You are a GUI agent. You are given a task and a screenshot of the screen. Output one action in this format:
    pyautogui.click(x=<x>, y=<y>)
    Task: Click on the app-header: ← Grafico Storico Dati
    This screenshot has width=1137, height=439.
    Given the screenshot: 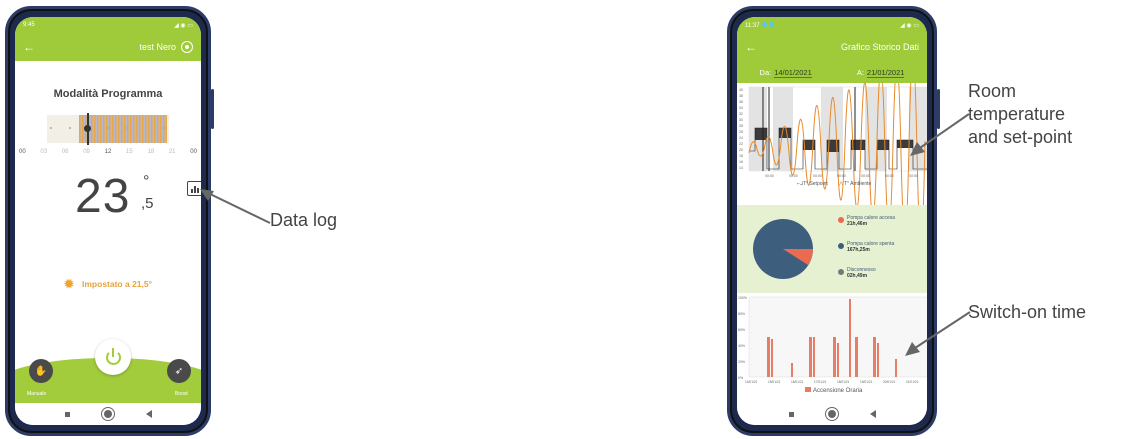 What is the action you would take?
    pyautogui.click(x=832, y=47)
    